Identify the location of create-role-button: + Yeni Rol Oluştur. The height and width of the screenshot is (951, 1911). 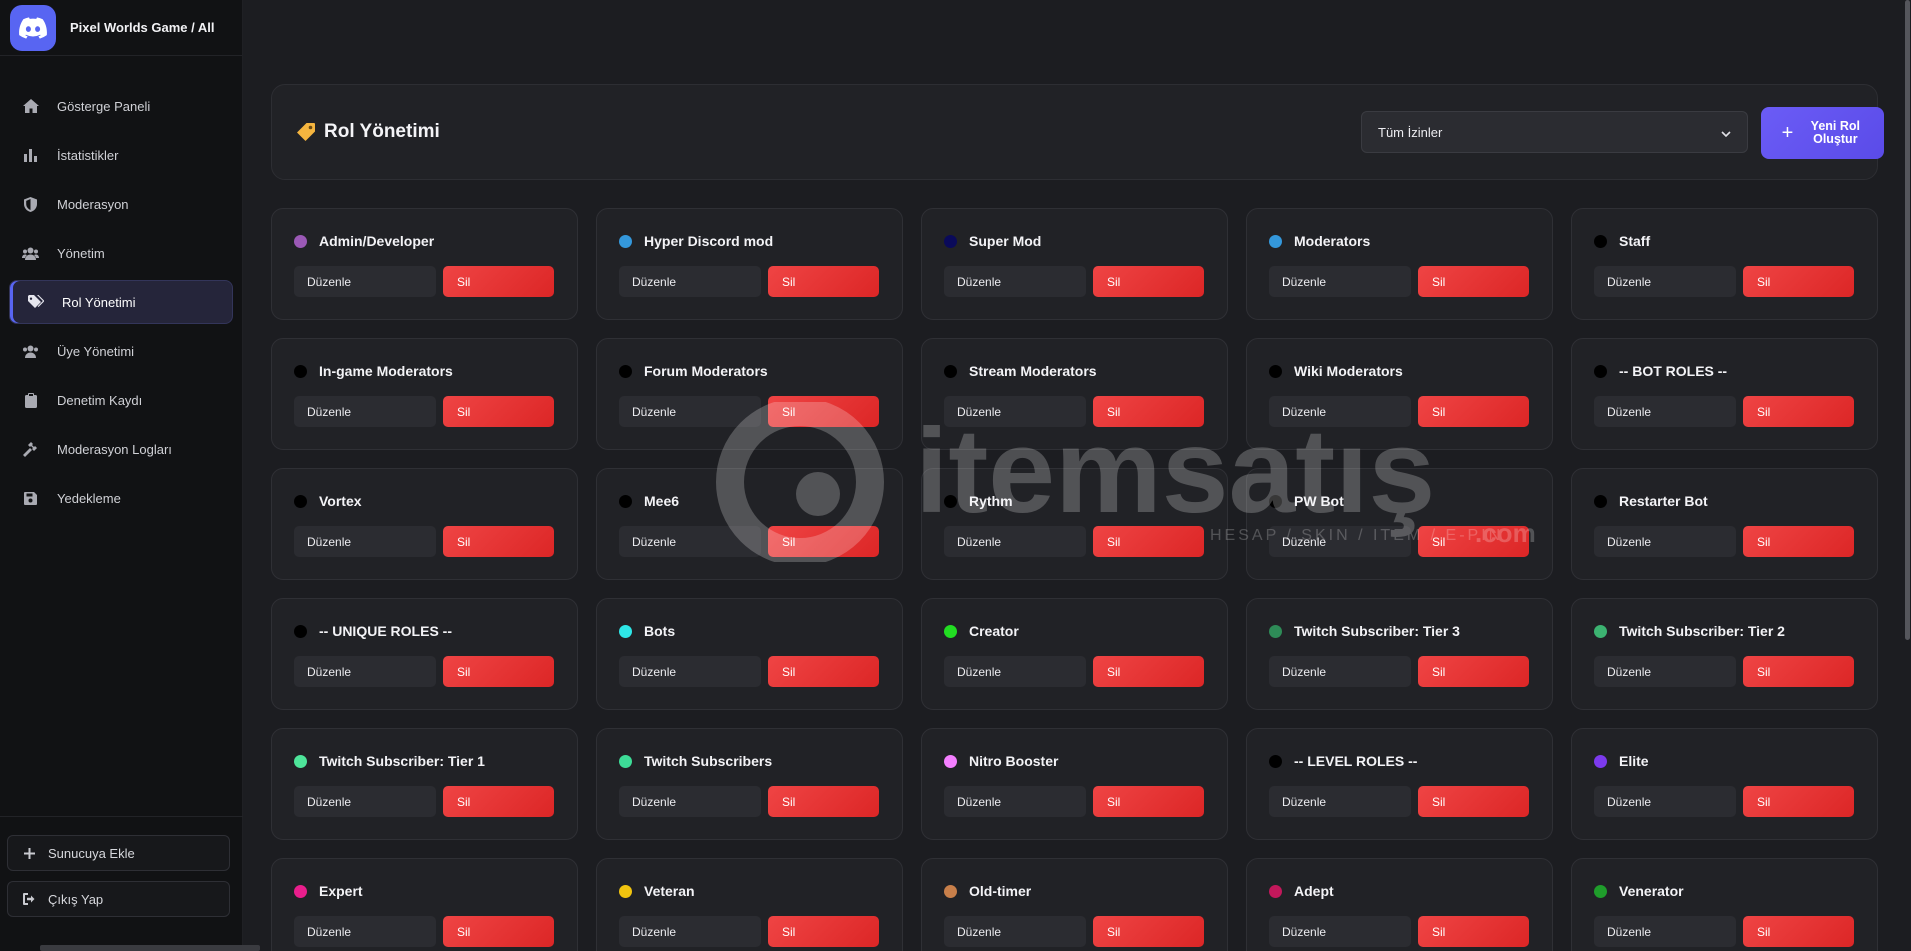
(1822, 133).